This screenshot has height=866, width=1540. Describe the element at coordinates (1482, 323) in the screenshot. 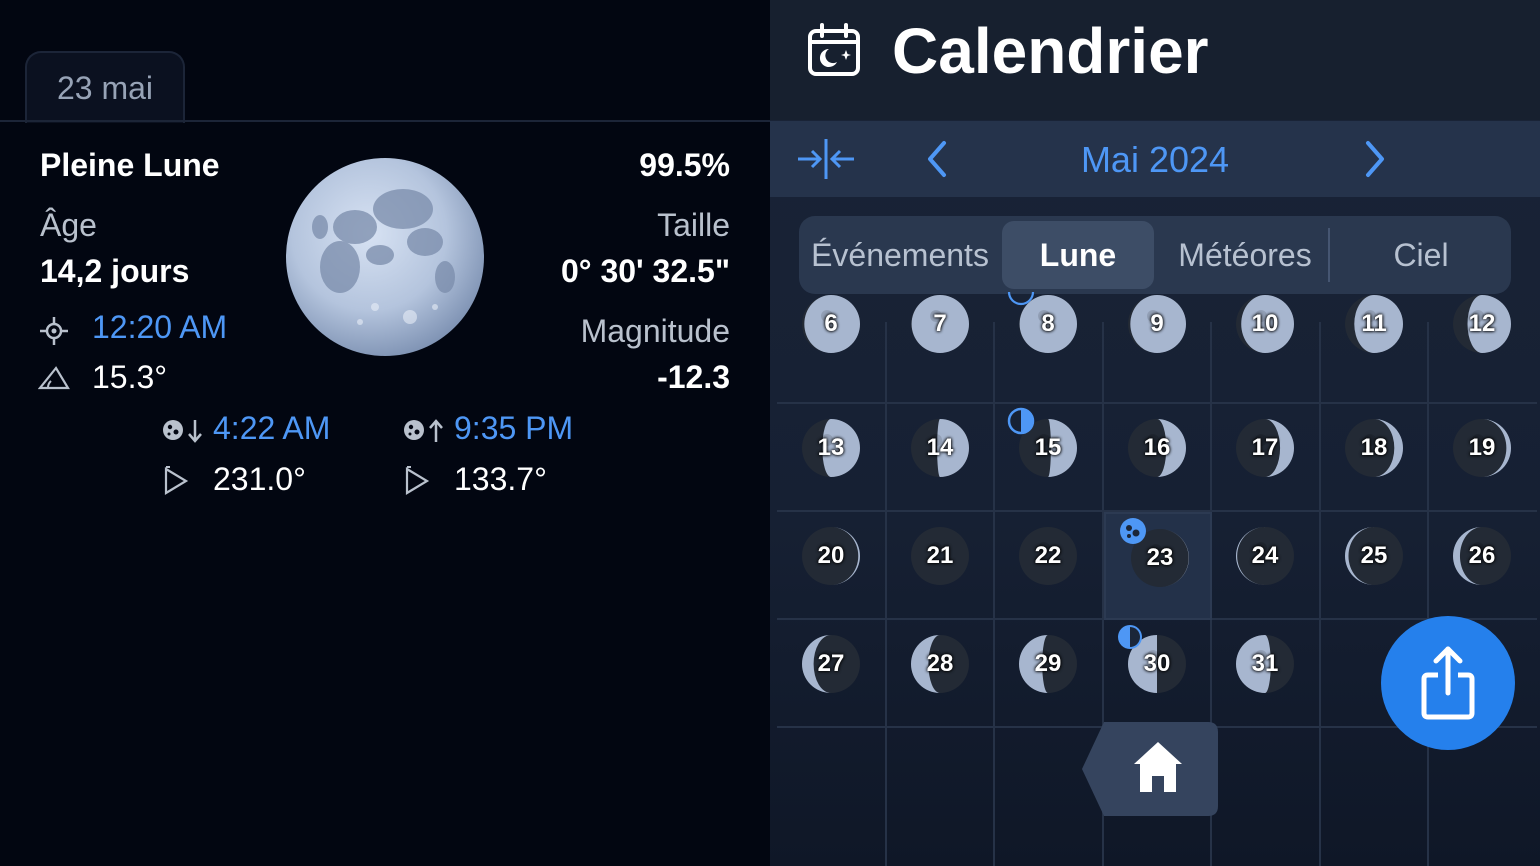

I see `day-number: 12` at that location.